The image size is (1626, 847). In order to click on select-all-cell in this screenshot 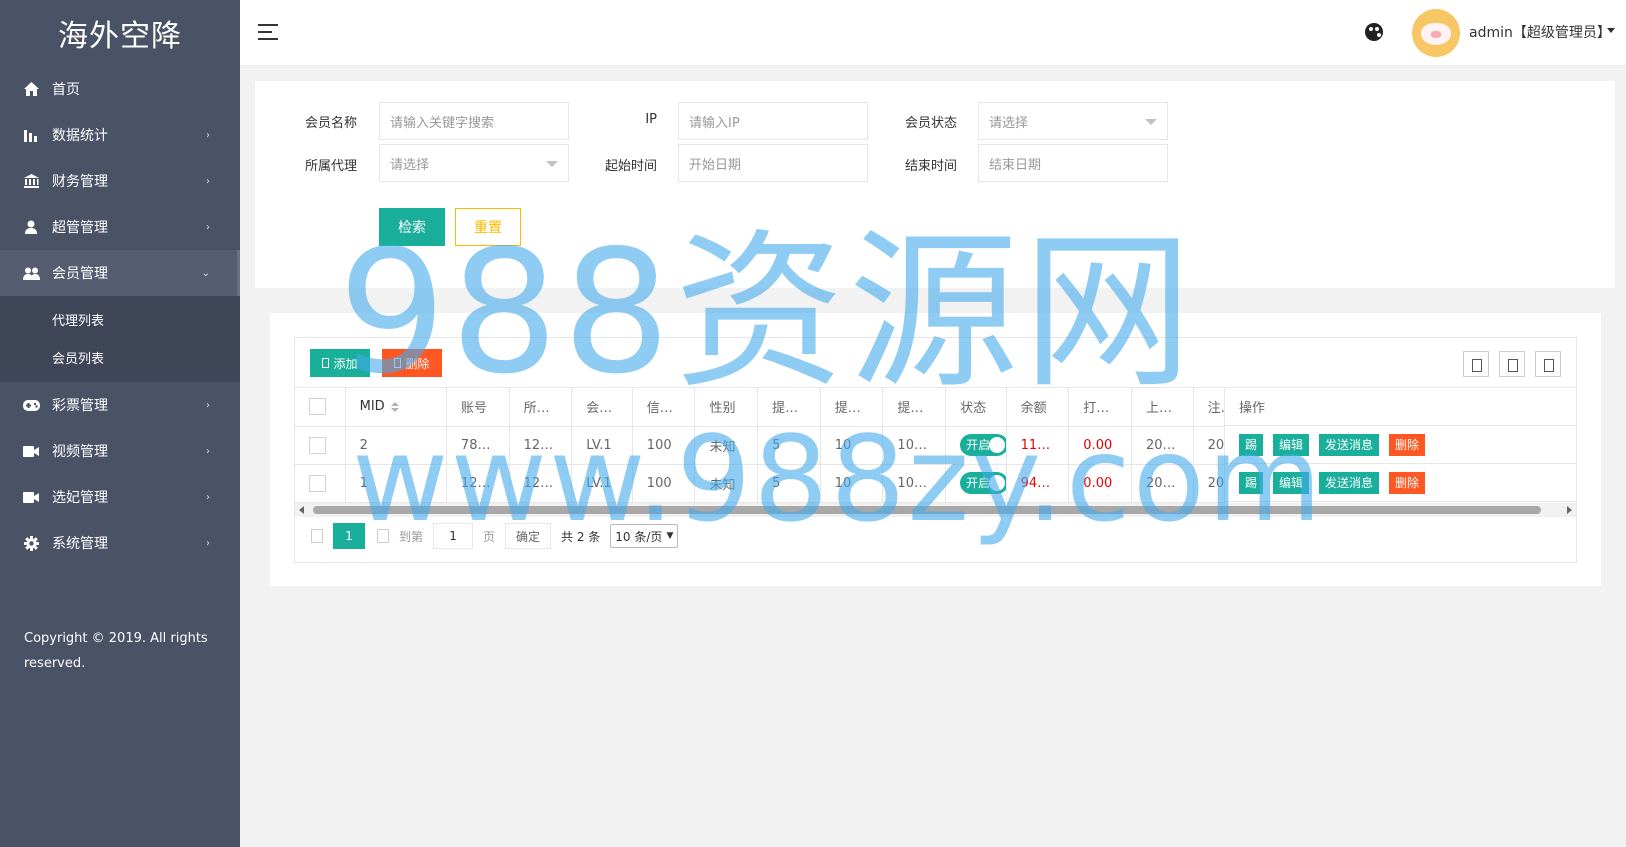, I will do `click(320, 407)`.